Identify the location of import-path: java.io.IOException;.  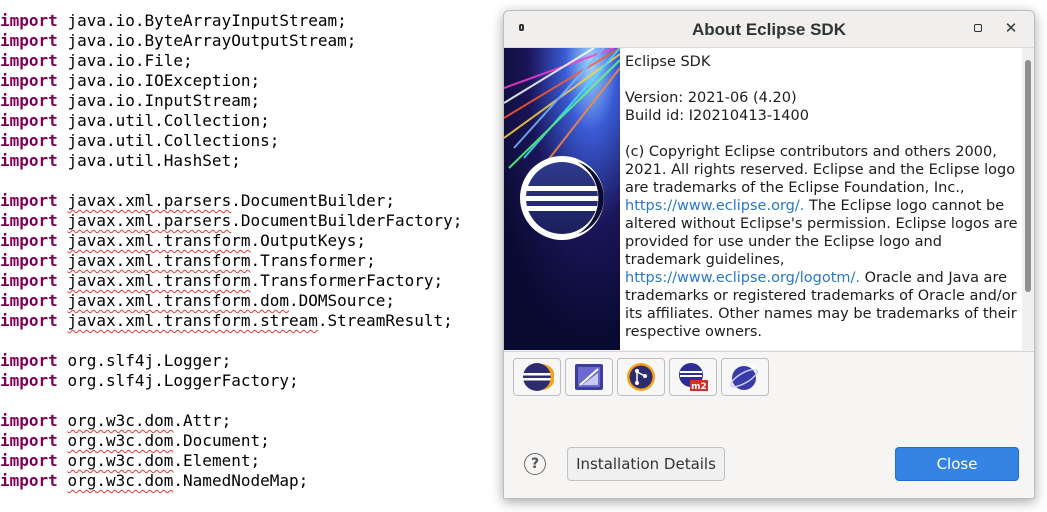
(164, 80).